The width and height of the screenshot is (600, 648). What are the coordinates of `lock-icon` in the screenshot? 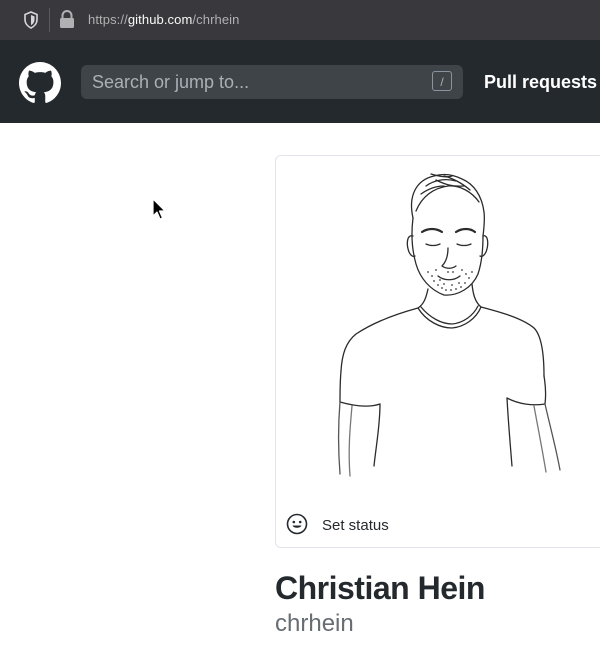 It's located at (67, 20).